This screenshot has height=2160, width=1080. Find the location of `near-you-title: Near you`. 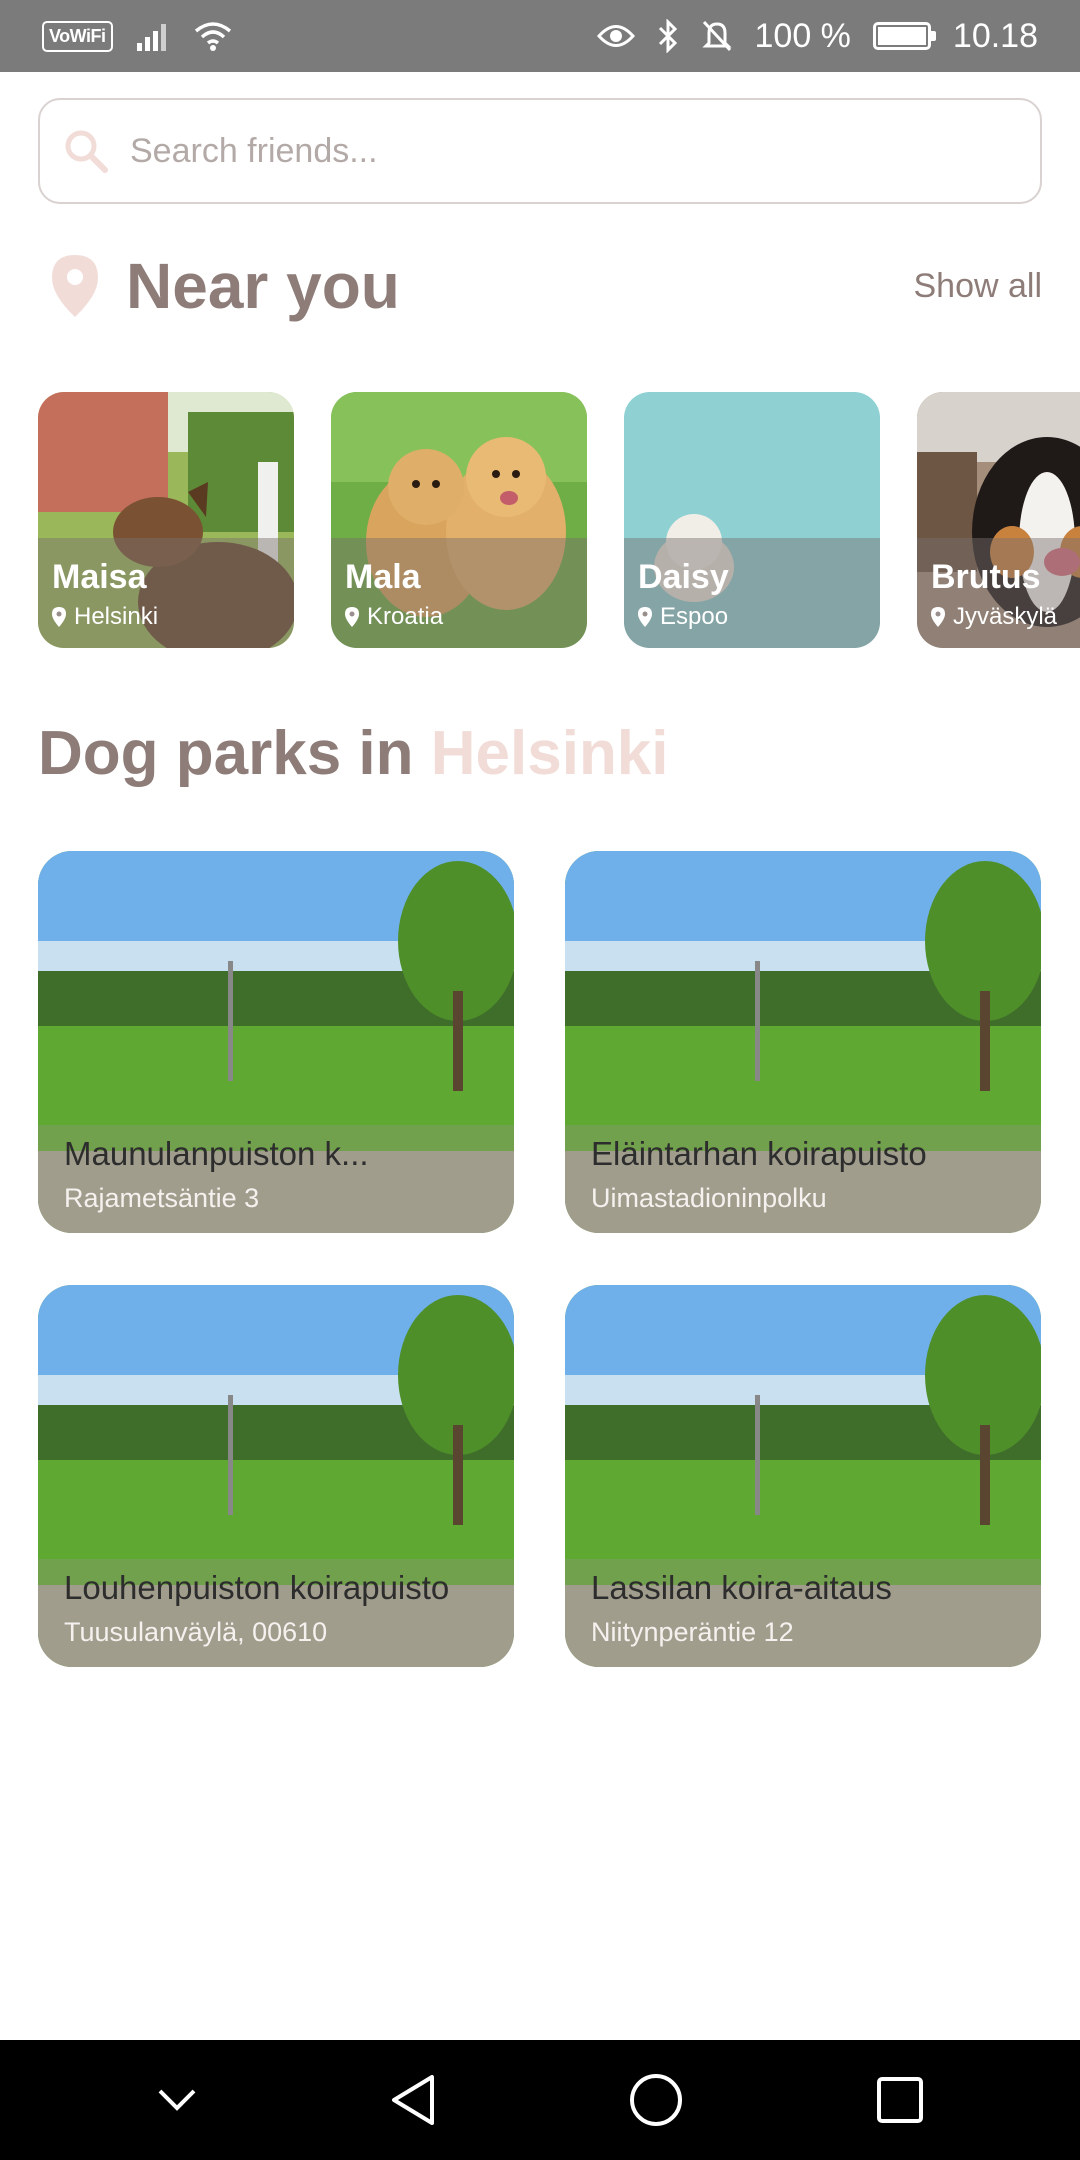

near-you-title: Near you is located at coordinates (263, 286).